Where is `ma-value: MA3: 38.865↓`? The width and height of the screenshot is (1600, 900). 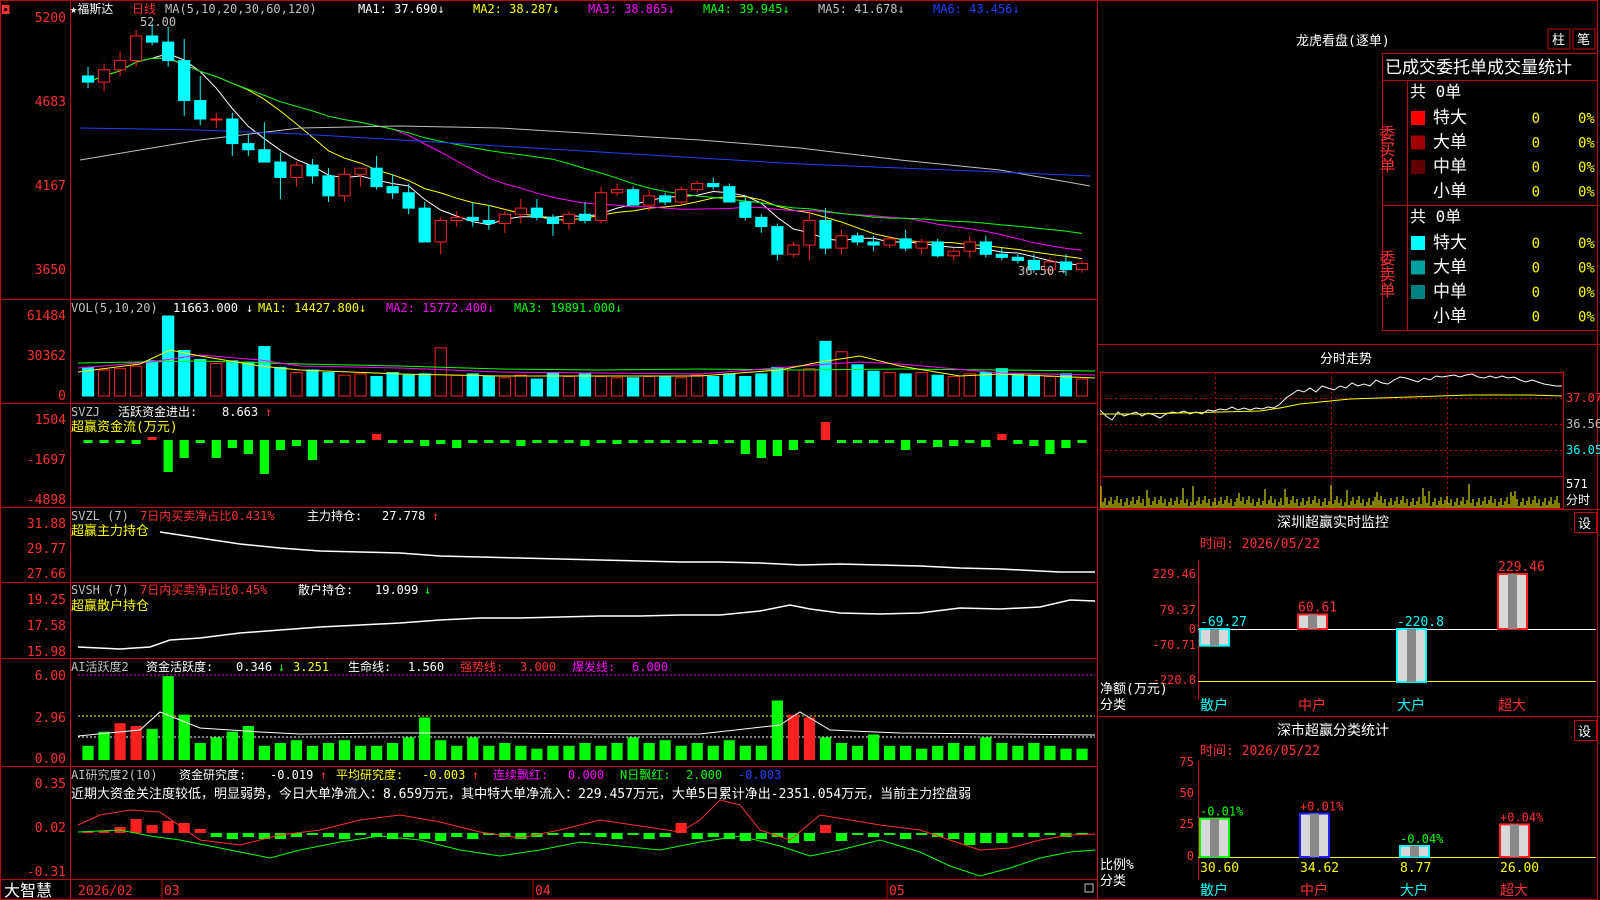
ma-value: MA3: 38.865↓ is located at coordinates (631, 9).